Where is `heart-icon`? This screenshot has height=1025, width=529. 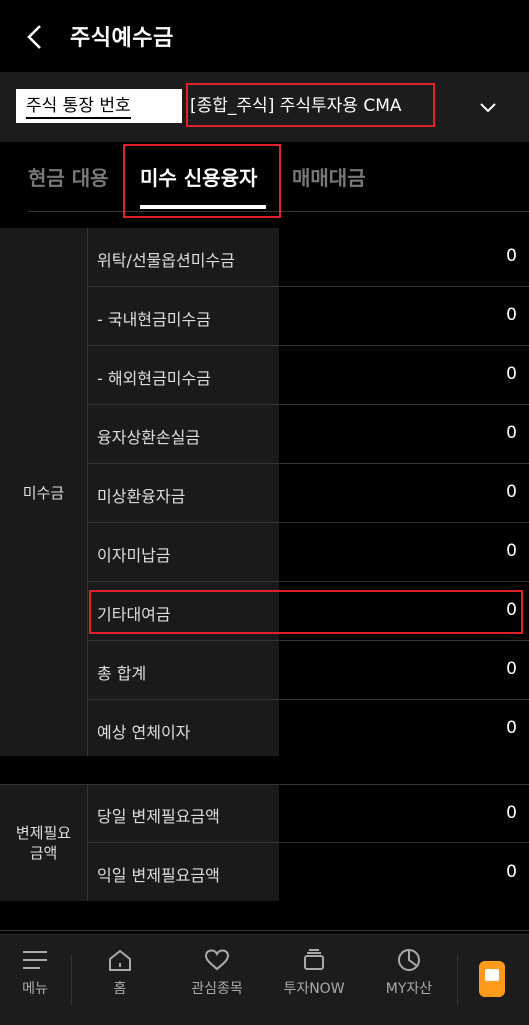 heart-icon is located at coordinates (217, 960).